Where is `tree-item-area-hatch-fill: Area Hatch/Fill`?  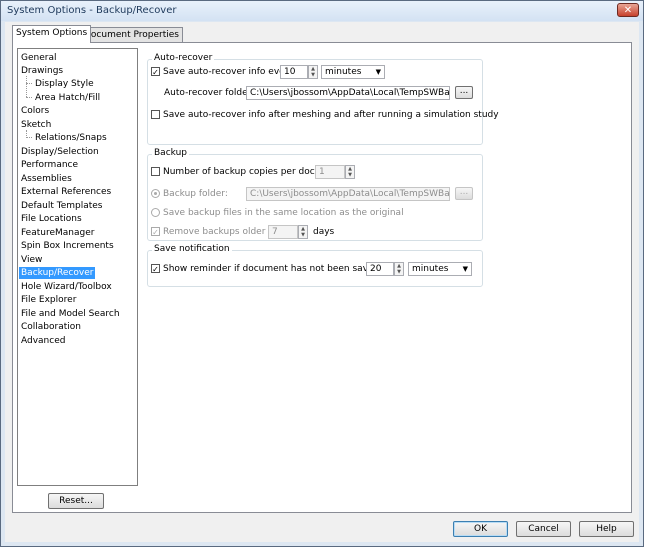 tree-item-area-hatch-fill: Area Hatch/Fill is located at coordinates (67, 98).